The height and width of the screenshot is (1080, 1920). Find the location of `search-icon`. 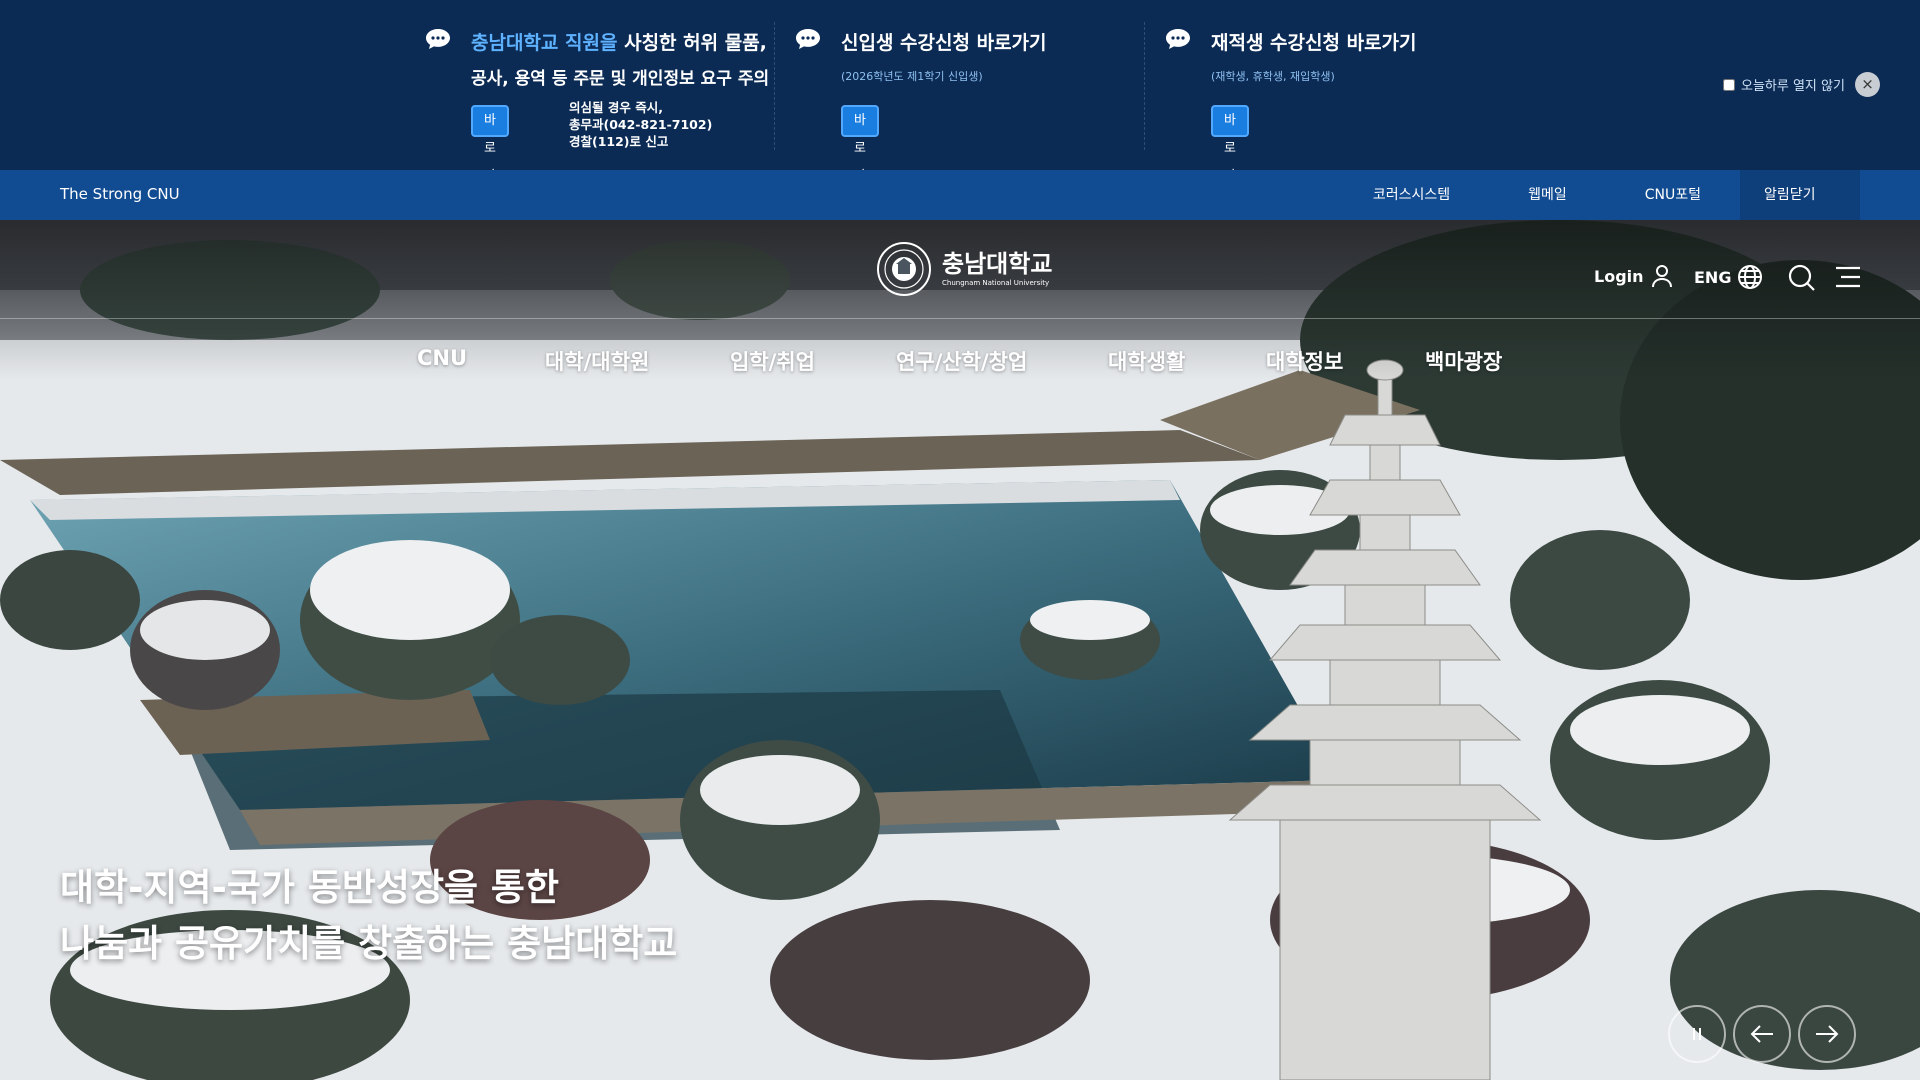

search-icon is located at coordinates (1801, 277).